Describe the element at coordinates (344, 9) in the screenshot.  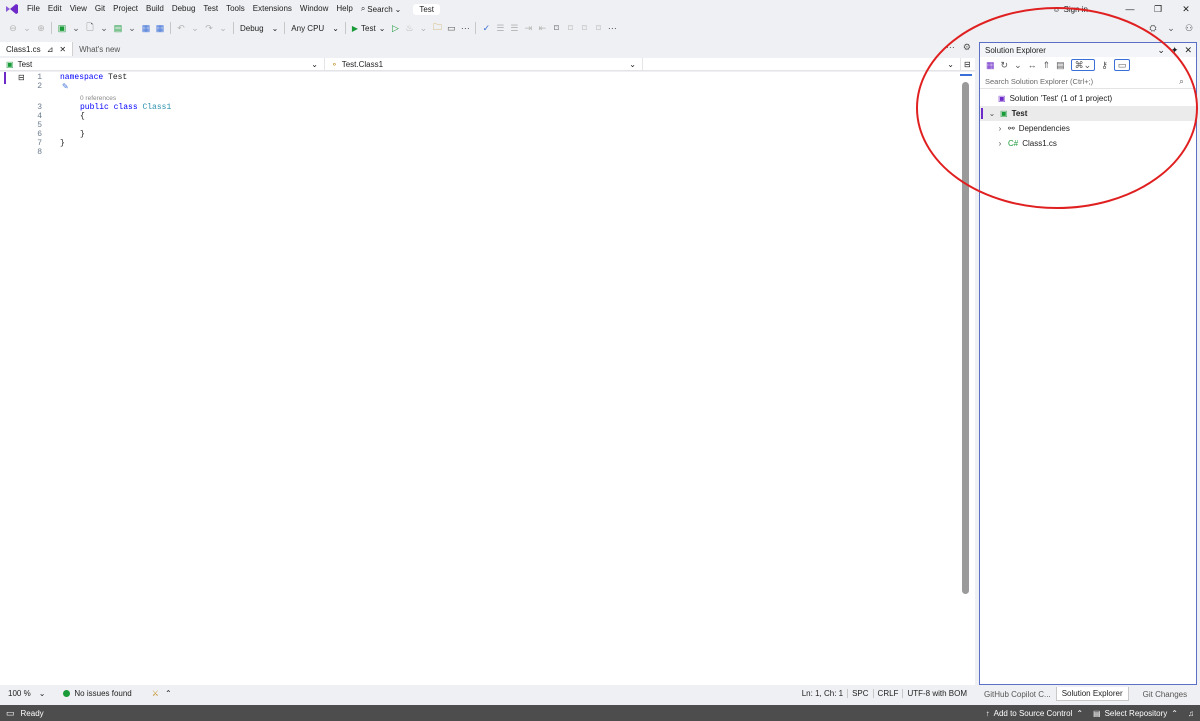
I see `menu-help: Help` at that location.